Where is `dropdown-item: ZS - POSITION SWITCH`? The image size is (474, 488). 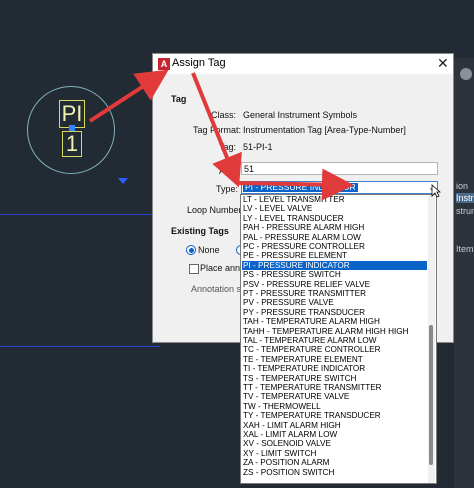 dropdown-item: ZS - POSITION SWITCH is located at coordinates (334, 472).